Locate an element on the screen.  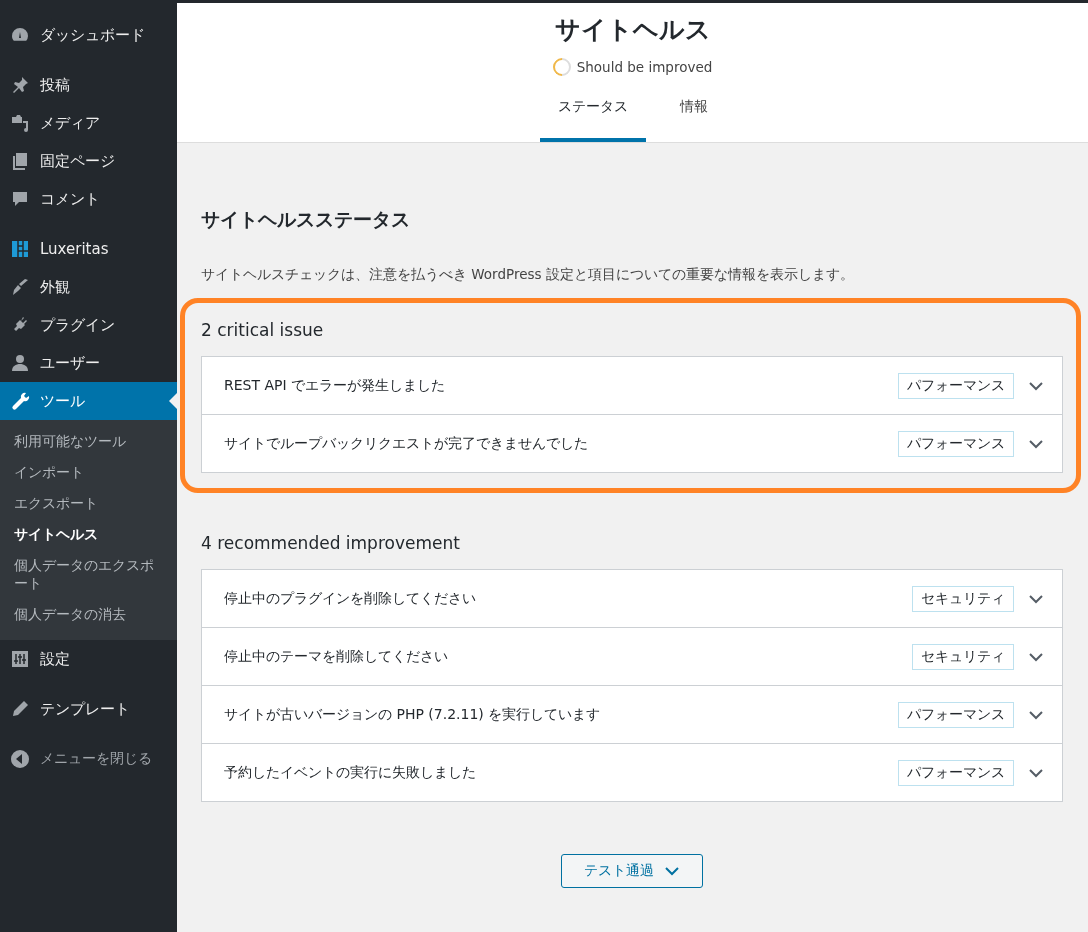
submenu-item: 個人データのエクスポート is located at coordinates (88, 574).